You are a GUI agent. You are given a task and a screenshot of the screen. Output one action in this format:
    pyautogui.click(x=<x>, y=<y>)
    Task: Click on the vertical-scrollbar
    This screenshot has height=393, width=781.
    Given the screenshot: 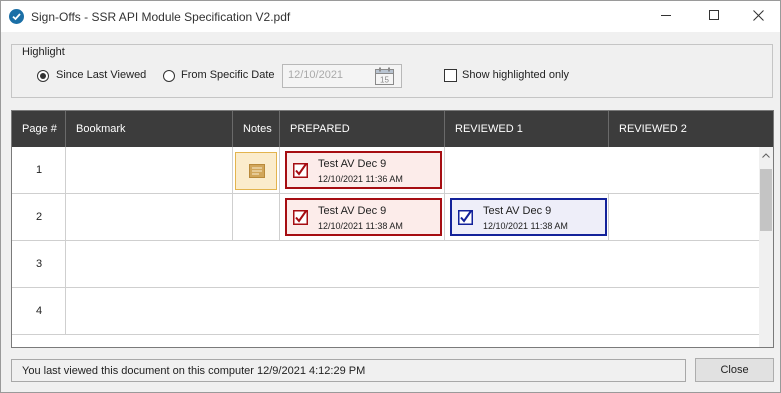 What is the action you would take?
    pyautogui.click(x=766, y=247)
    